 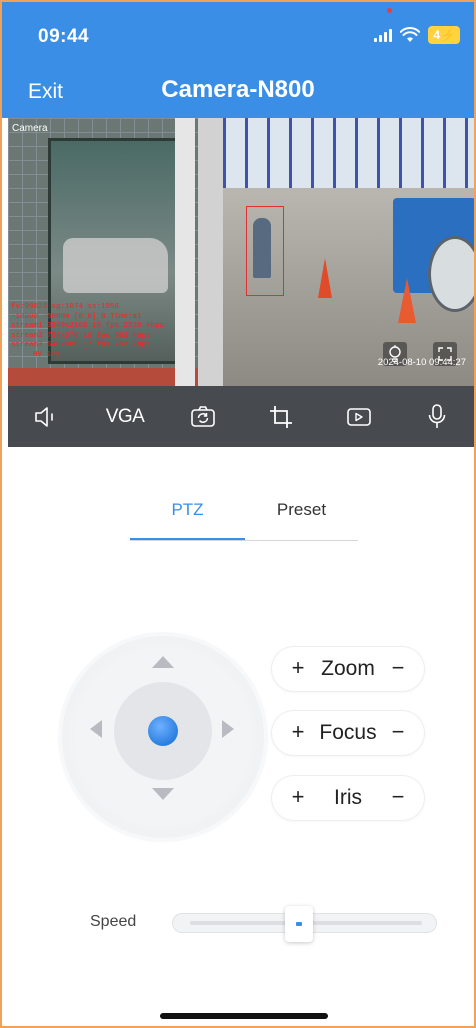 I want to click on battery-indicator: 4⚡, so click(x=444, y=35).